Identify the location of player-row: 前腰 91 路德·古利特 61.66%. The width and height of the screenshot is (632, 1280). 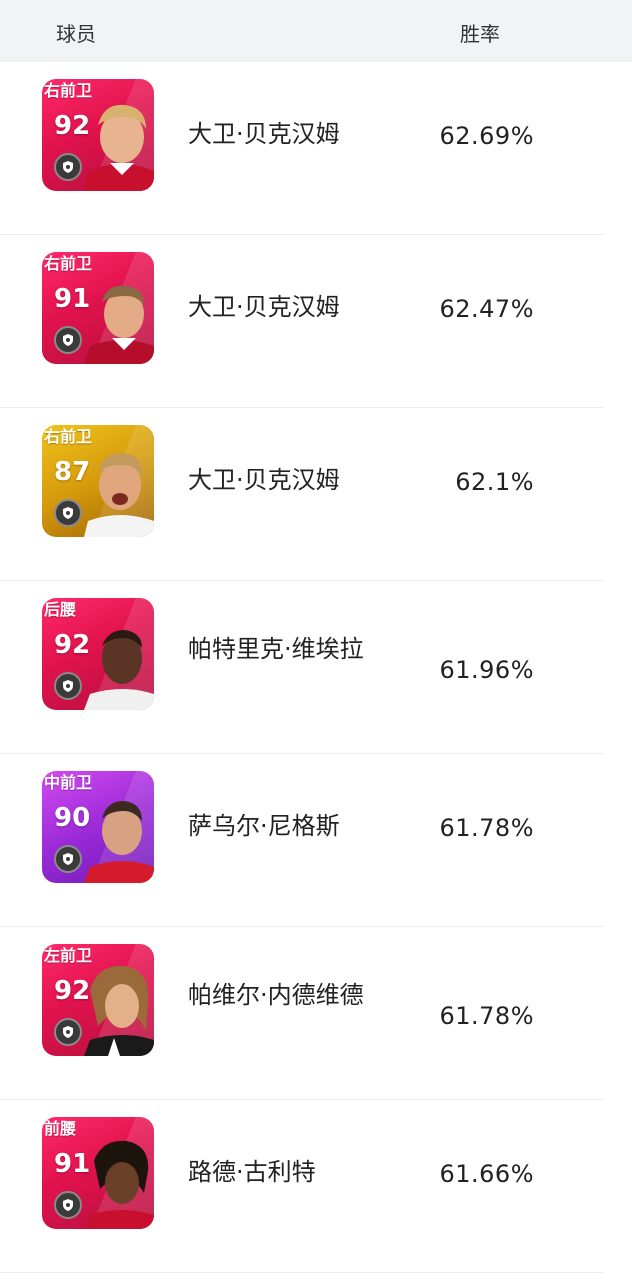
(316, 1186).